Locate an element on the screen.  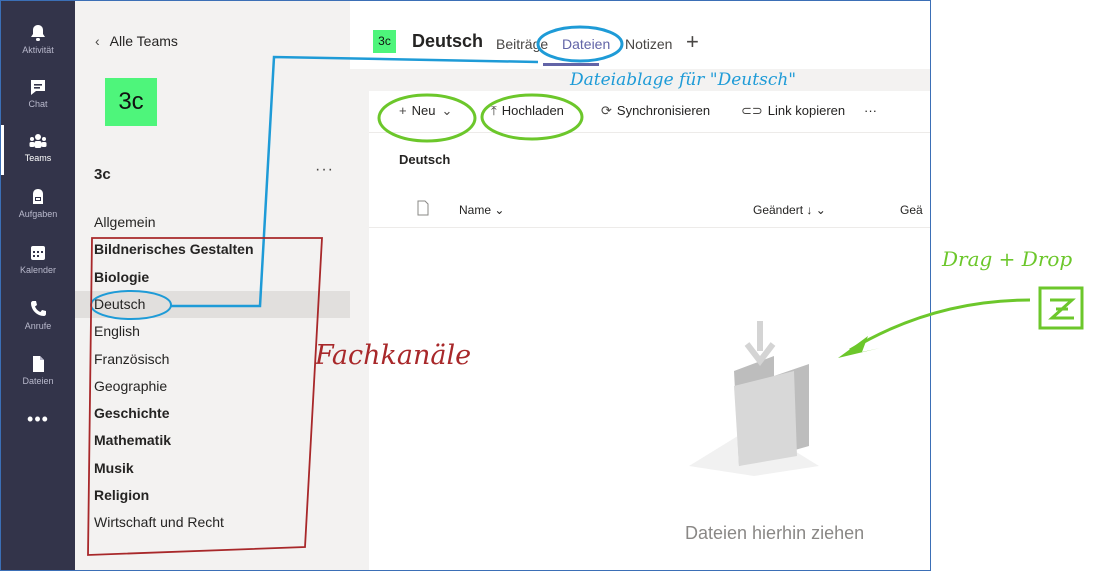
channel-item: Französisch is located at coordinates (212, 359).